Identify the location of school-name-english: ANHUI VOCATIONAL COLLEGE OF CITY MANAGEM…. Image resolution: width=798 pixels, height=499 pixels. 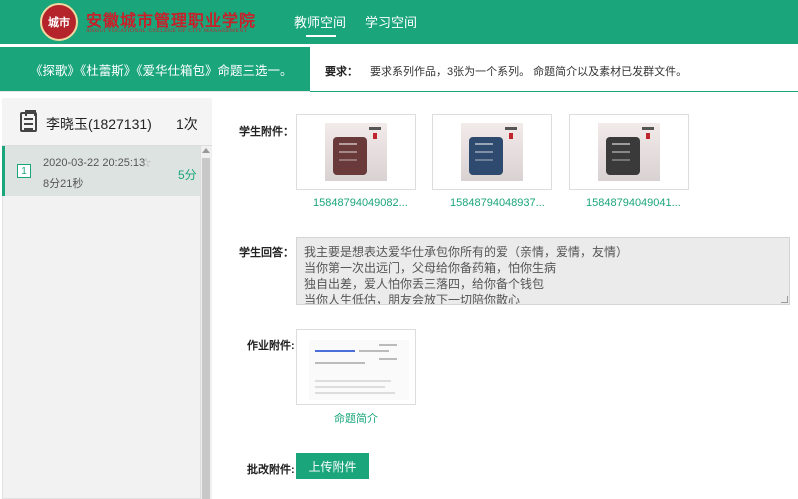
(167, 31).